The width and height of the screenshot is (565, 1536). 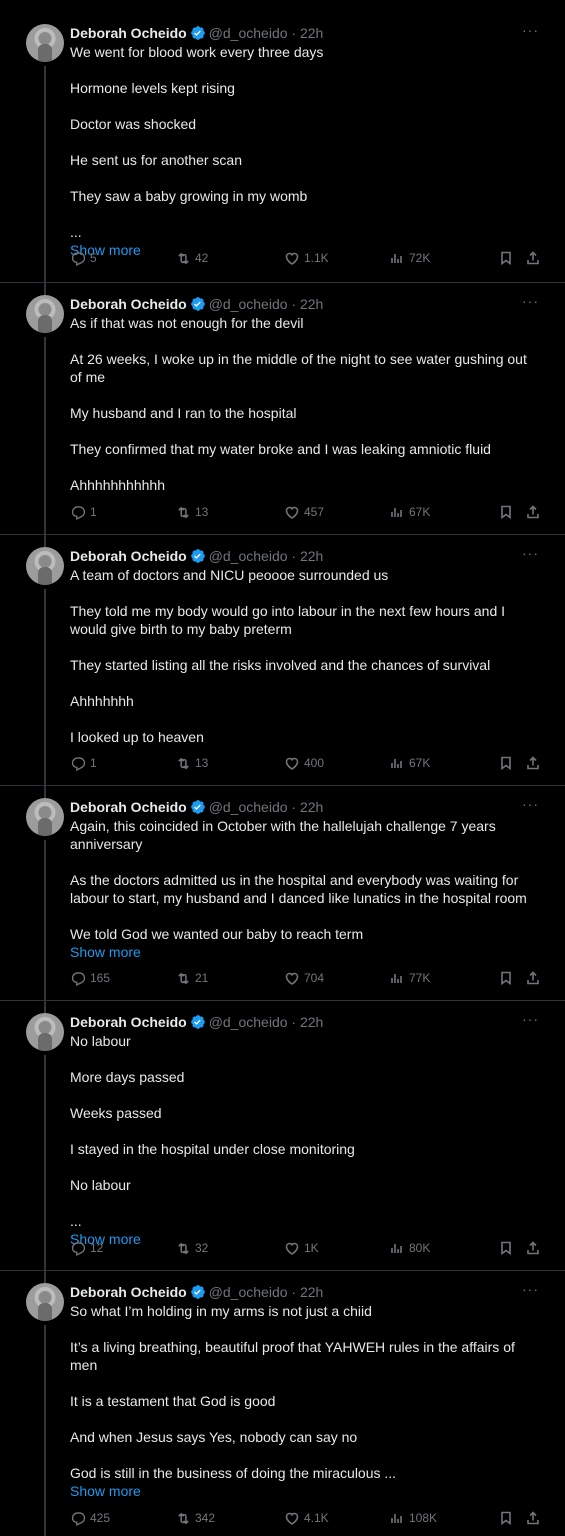 I want to click on views-button: 108K, so click(x=413, y=1518).